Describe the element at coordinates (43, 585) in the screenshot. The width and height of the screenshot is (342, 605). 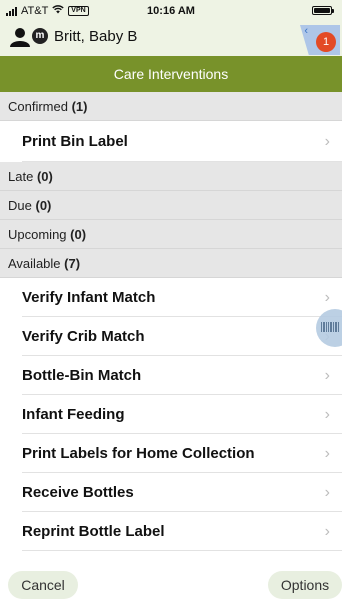
I see `cancel-button: Cancel` at that location.